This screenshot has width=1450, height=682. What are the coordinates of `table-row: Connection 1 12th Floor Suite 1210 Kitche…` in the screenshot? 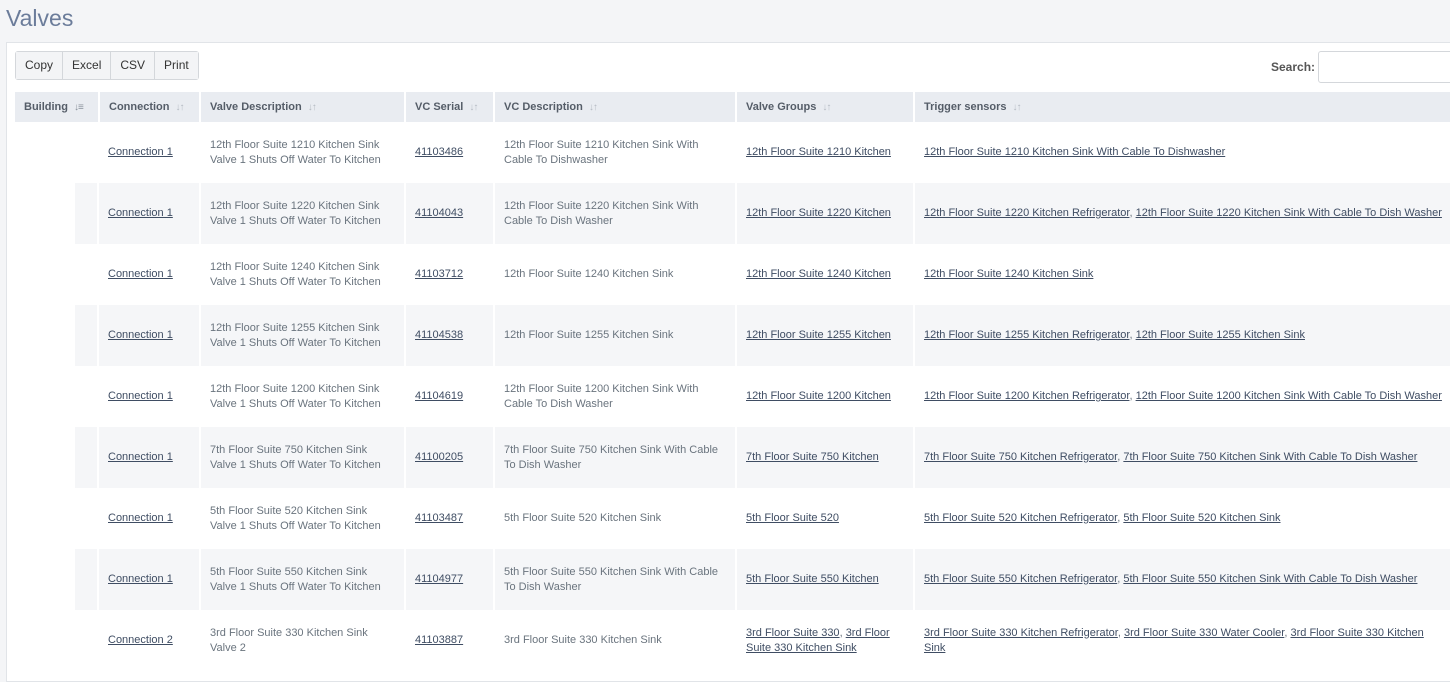 It's located at (732, 152).